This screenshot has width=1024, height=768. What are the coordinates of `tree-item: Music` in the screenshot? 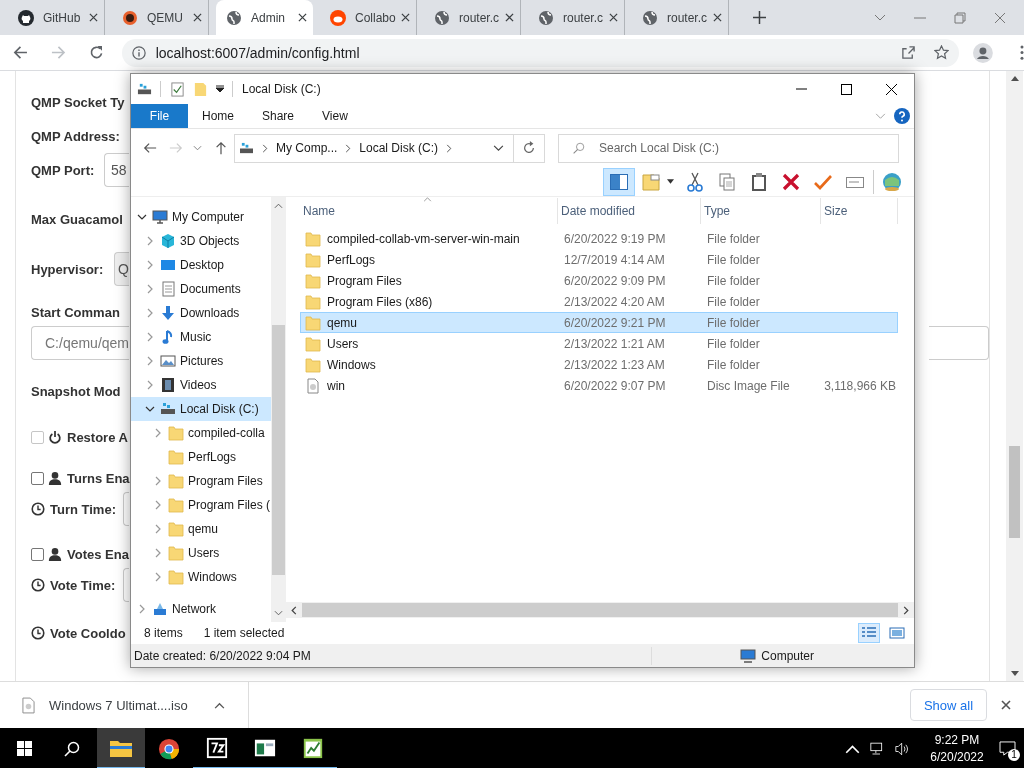 It's located at (201, 337).